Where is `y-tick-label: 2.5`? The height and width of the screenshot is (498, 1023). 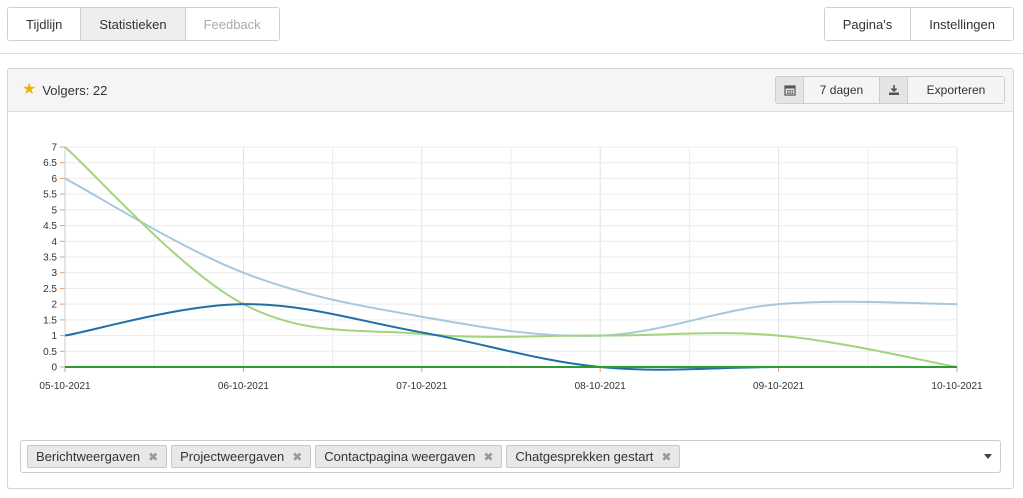 y-tick-label: 2.5 is located at coordinates (50, 289).